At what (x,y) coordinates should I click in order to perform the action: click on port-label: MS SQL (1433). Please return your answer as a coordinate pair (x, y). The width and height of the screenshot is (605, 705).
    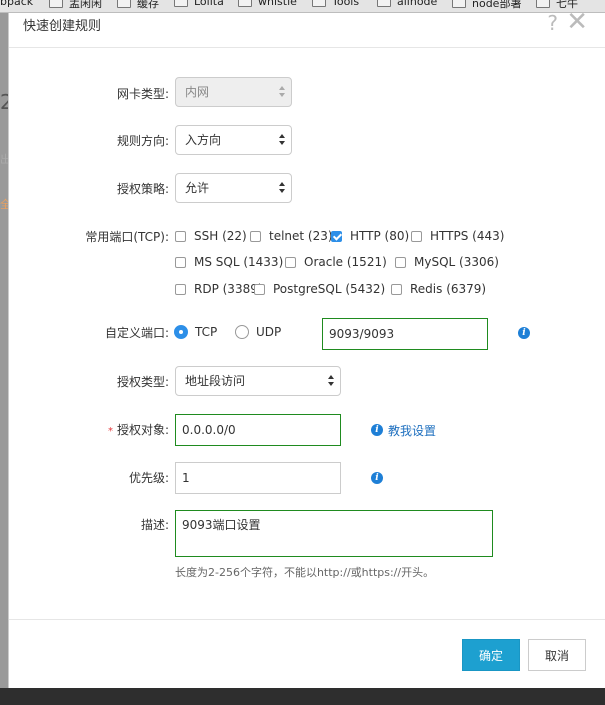
    Looking at the image, I should click on (239, 262).